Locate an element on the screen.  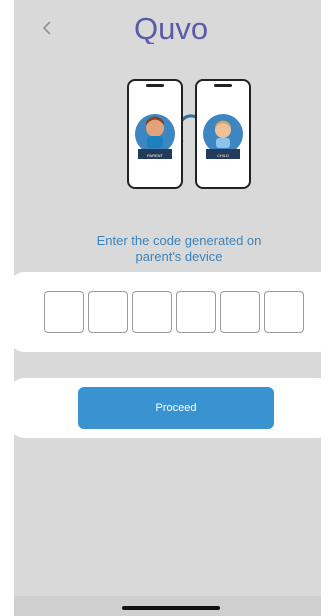
instruction-line-1: Enter the code generated on is located at coordinates (179, 240).